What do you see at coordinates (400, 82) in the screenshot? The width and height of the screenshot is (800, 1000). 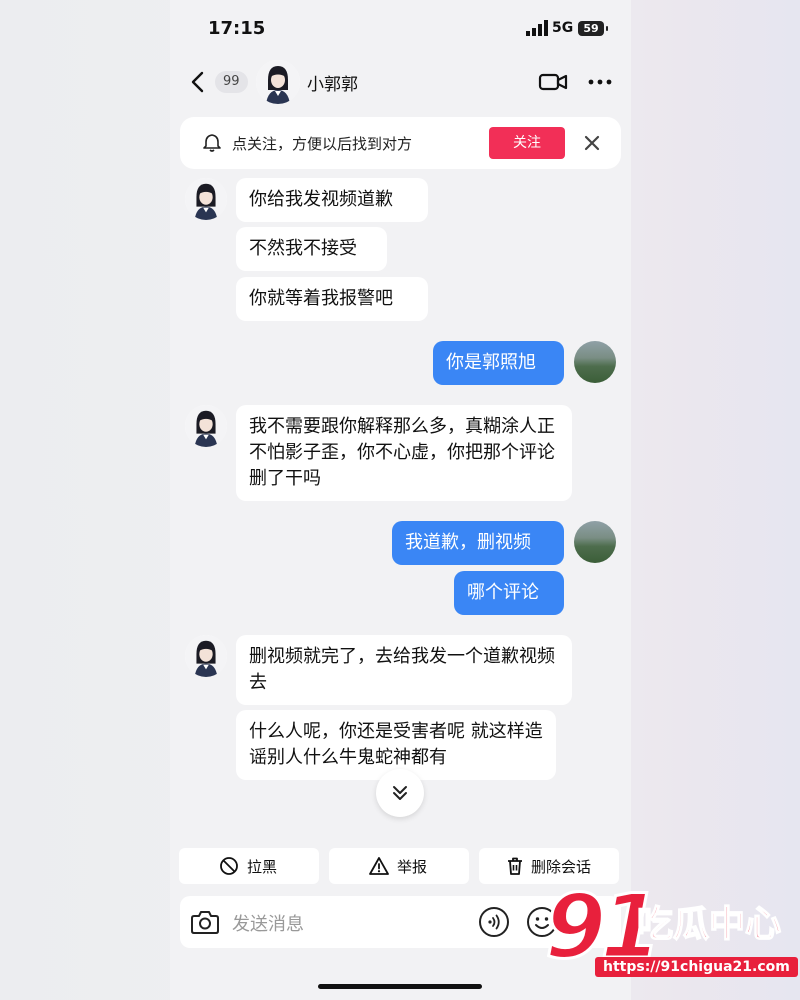 I see `chat-header: 99 小郭郭` at bounding box center [400, 82].